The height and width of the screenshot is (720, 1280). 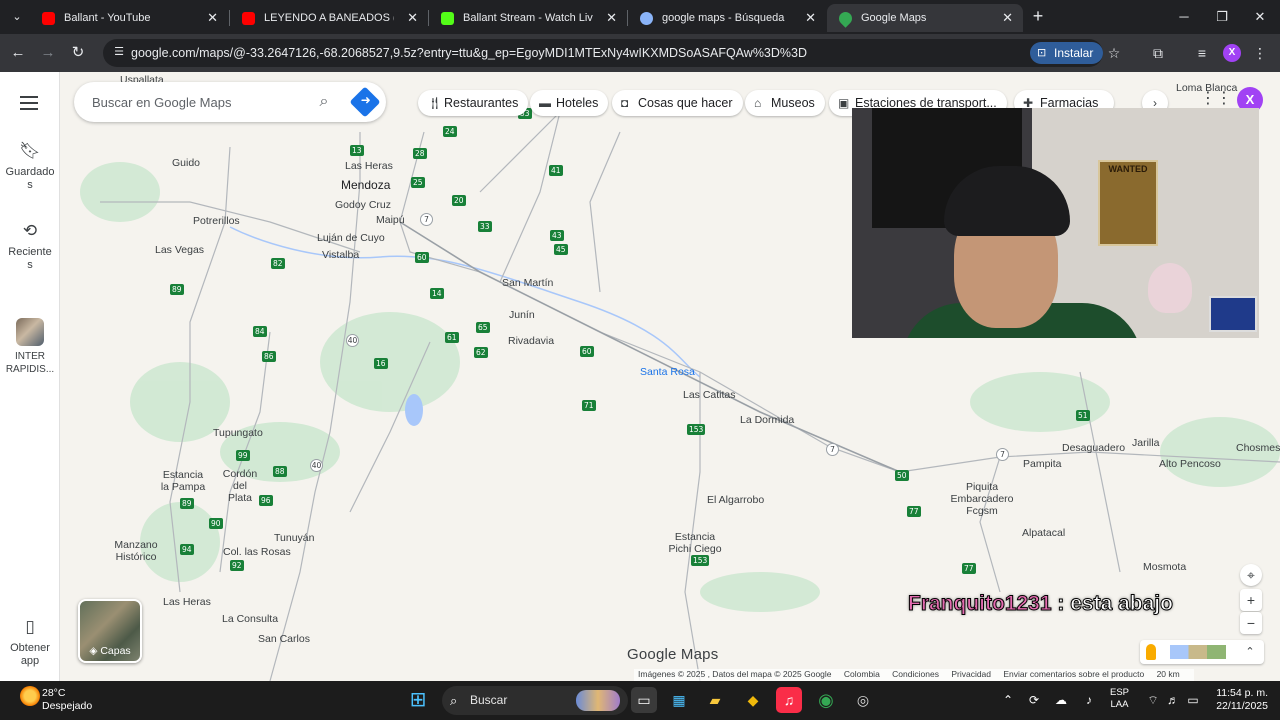 I want to click on weather-widget: 28°C Despejado, so click(x=67, y=700).